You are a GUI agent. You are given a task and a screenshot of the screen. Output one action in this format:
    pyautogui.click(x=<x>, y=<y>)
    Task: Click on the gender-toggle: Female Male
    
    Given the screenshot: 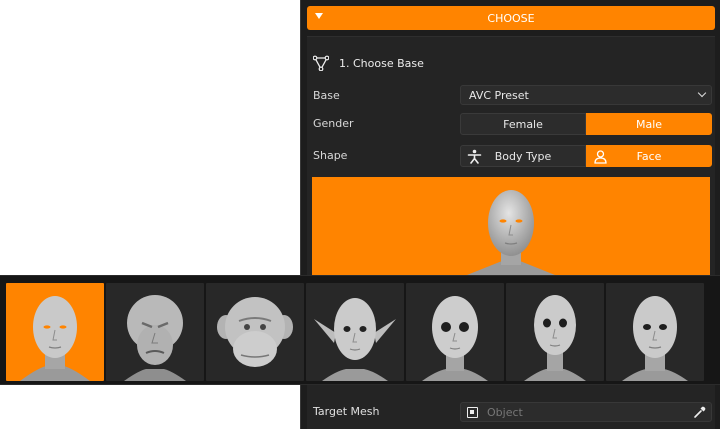 What is the action you would take?
    pyautogui.click(x=586, y=124)
    